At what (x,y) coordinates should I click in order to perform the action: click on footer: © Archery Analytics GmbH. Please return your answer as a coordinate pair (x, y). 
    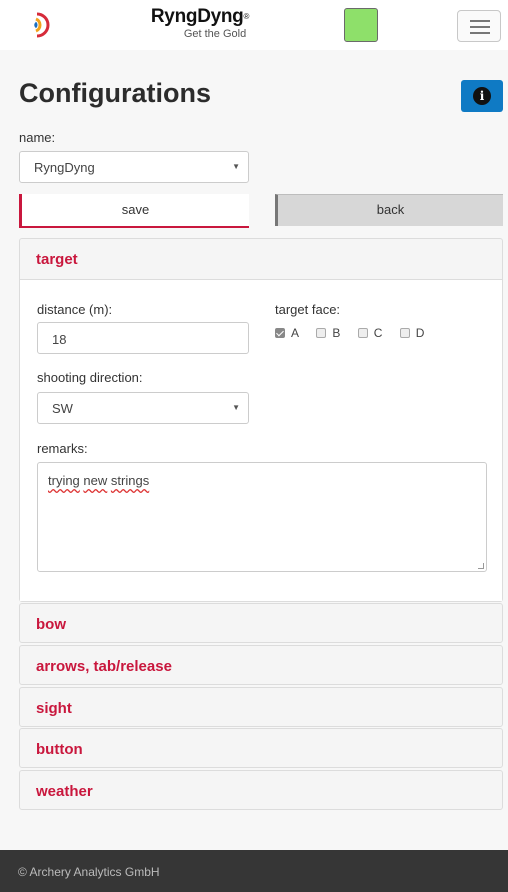
    Looking at the image, I should click on (254, 871).